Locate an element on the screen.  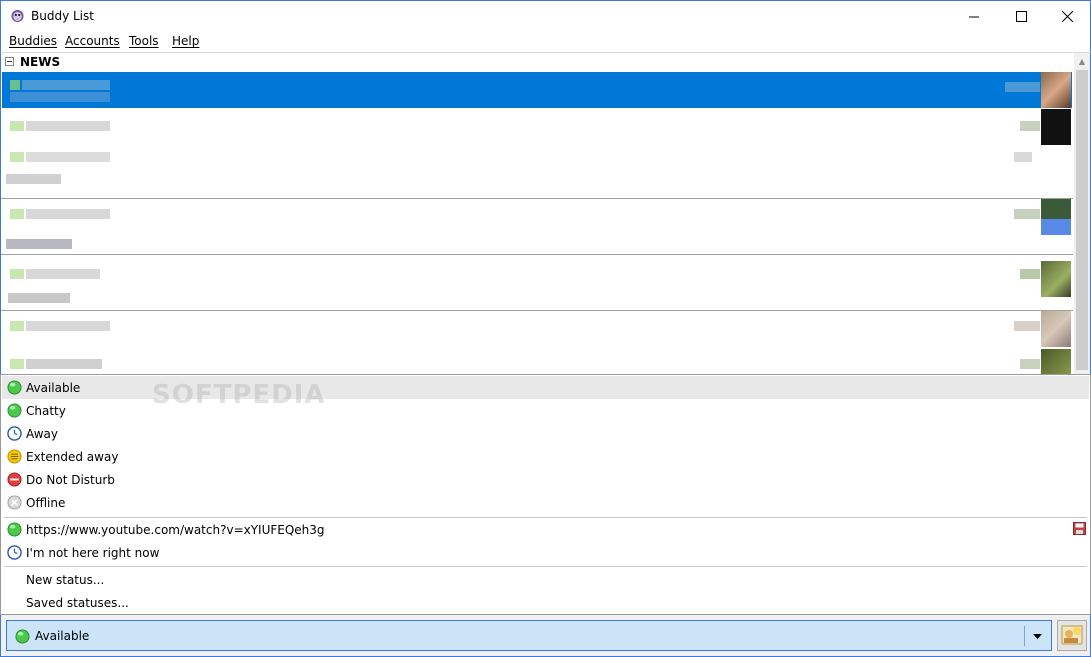
chevron-down-icon is located at coordinates (1037, 636).